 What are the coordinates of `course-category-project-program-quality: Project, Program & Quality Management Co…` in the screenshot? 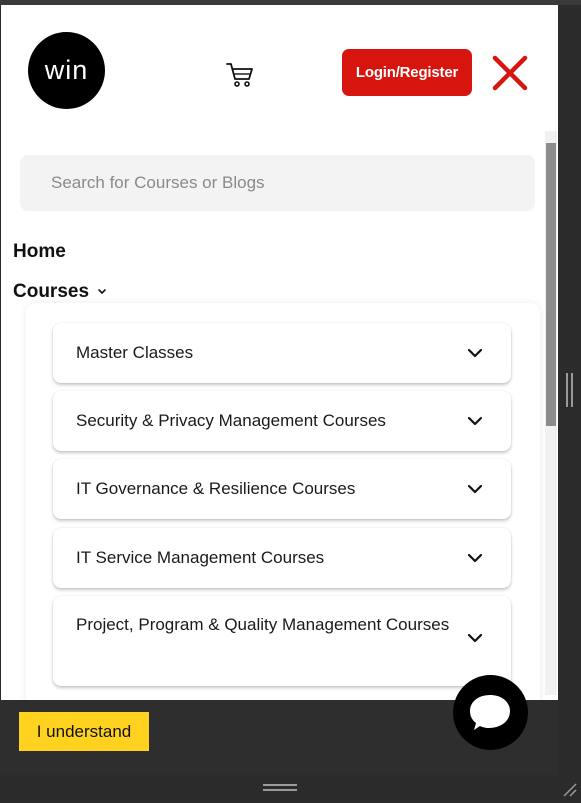 It's located at (282, 641).